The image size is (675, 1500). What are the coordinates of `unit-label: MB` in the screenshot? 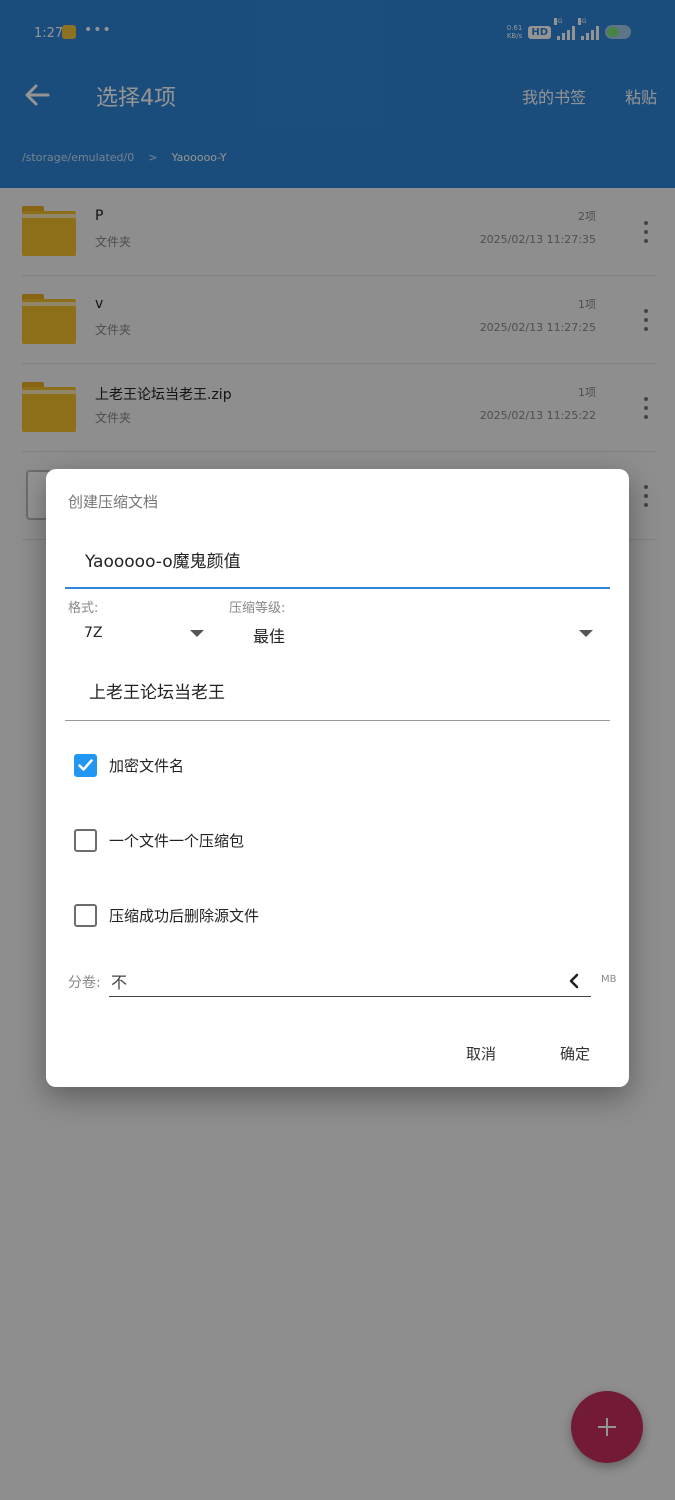 It's located at (609, 979).